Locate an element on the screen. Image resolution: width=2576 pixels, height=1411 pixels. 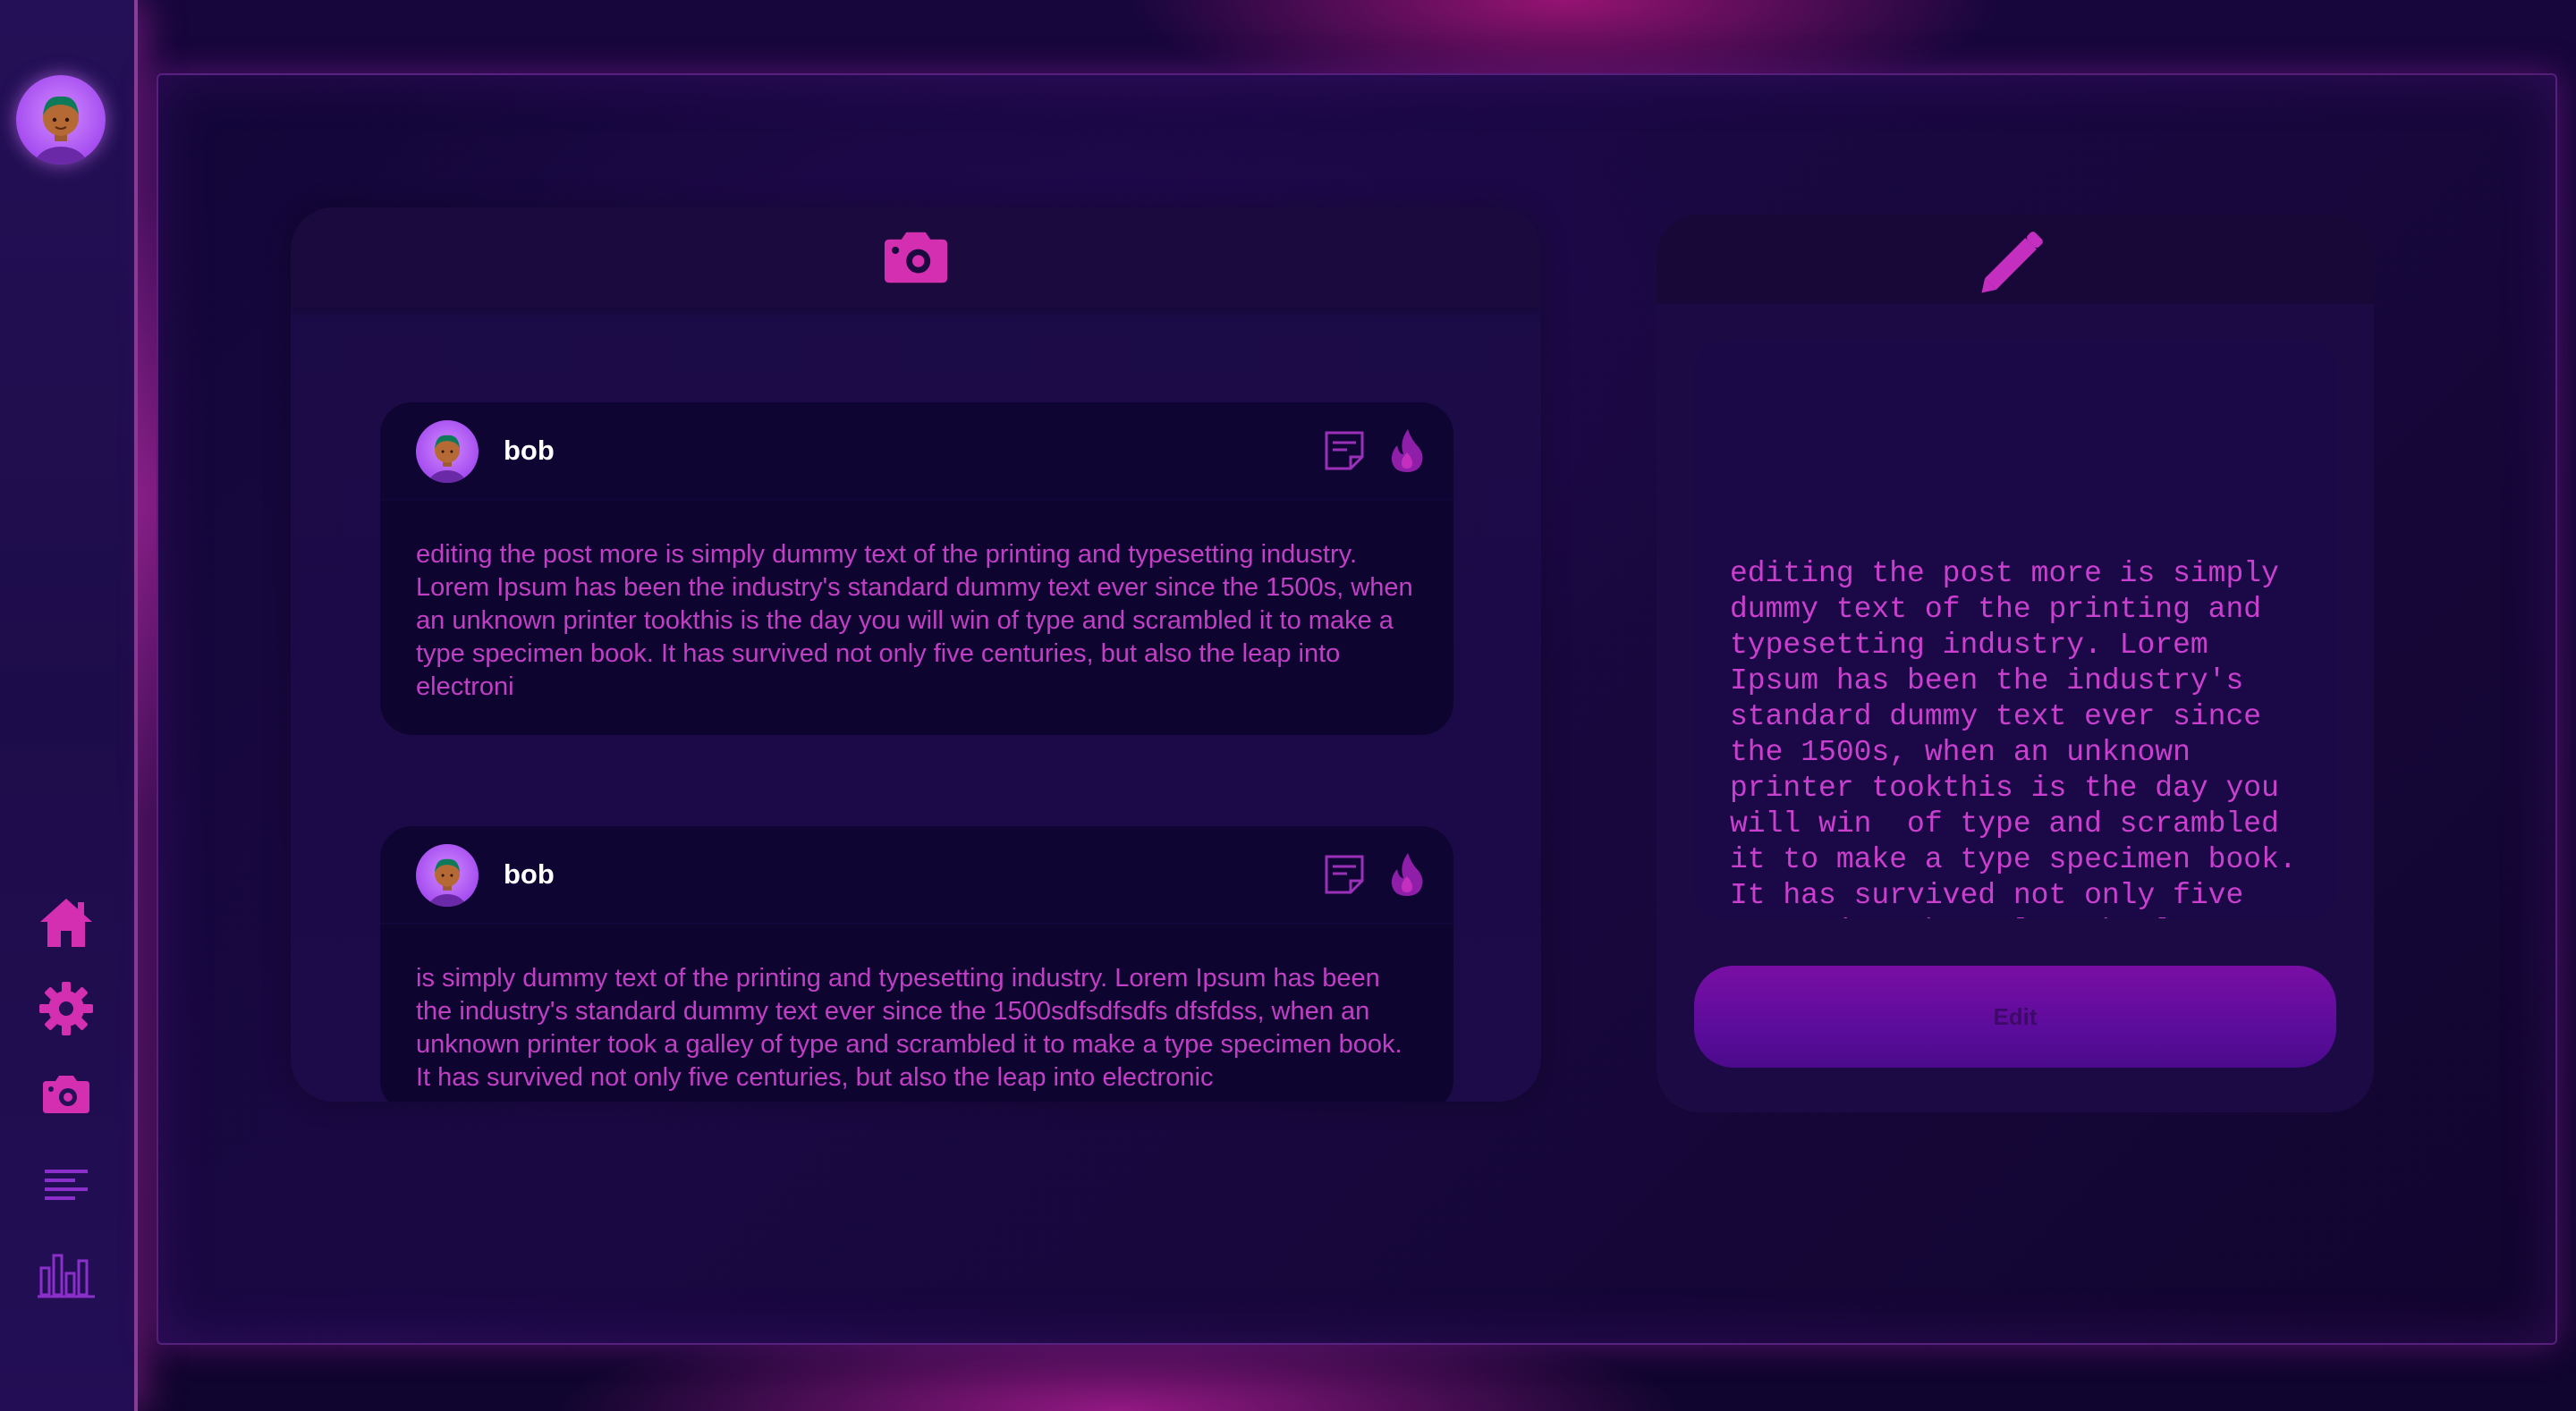
sidebar-item-home is located at coordinates (66, 923).